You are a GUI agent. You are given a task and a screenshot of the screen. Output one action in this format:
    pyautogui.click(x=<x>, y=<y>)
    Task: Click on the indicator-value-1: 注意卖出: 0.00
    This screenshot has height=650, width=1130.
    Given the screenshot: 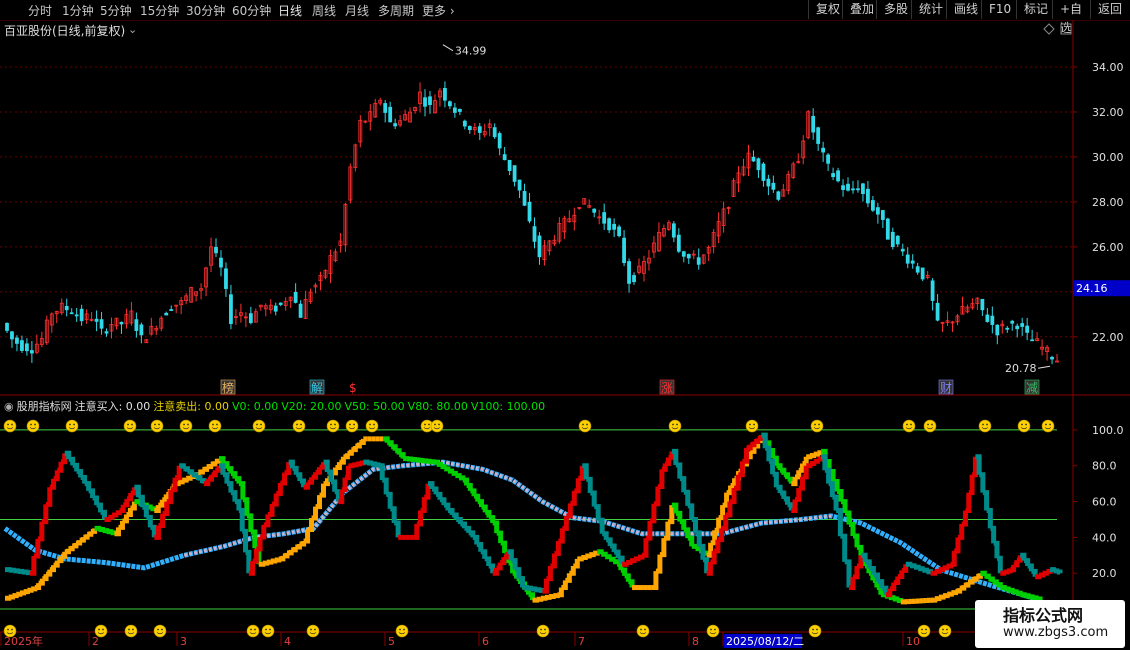 What is the action you would take?
    pyautogui.click(x=191, y=406)
    